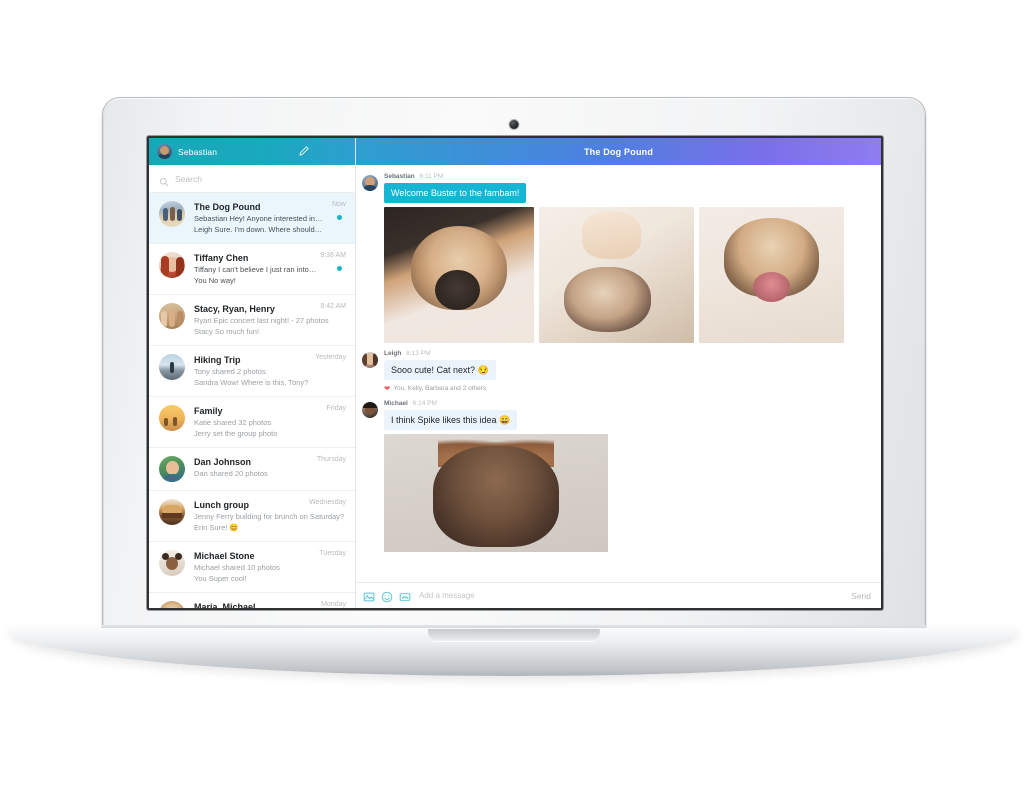  Describe the element at coordinates (393, 353) in the screenshot. I see `message-sender: Leigh` at that location.